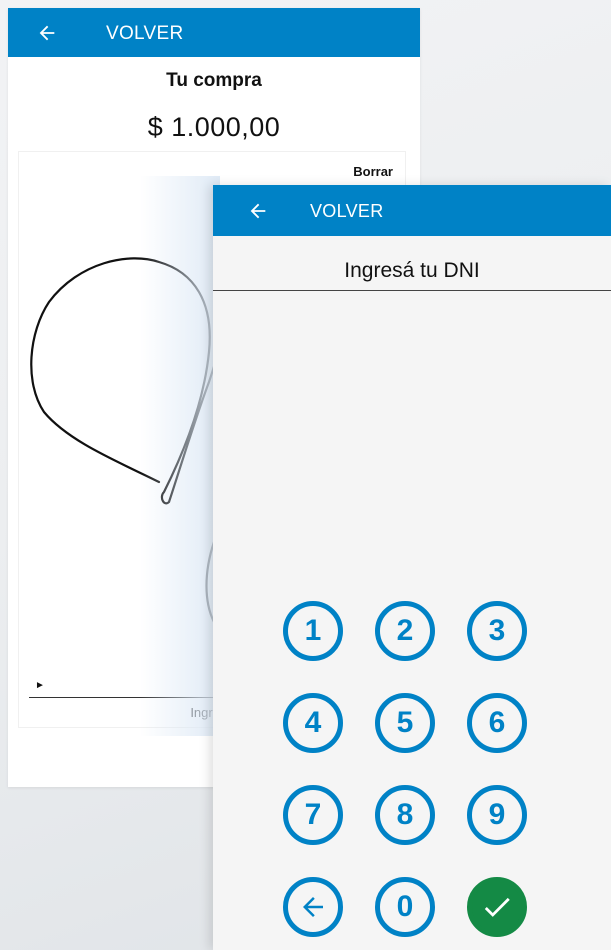 The image size is (611, 950). I want to click on key-1: 1, so click(313, 631).